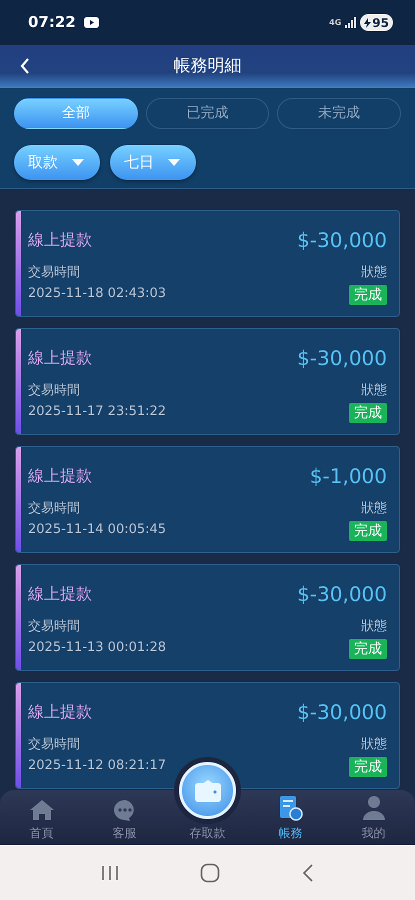 The image size is (415, 900). I want to click on nav-tab: 首頁, so click(41, 817).